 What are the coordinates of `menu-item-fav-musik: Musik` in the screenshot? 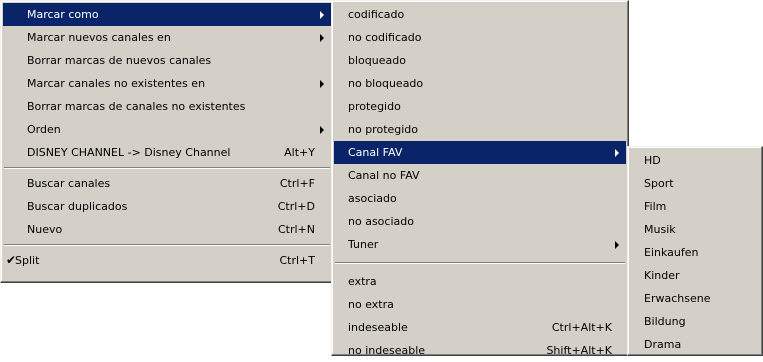 It's located at (695, 229).